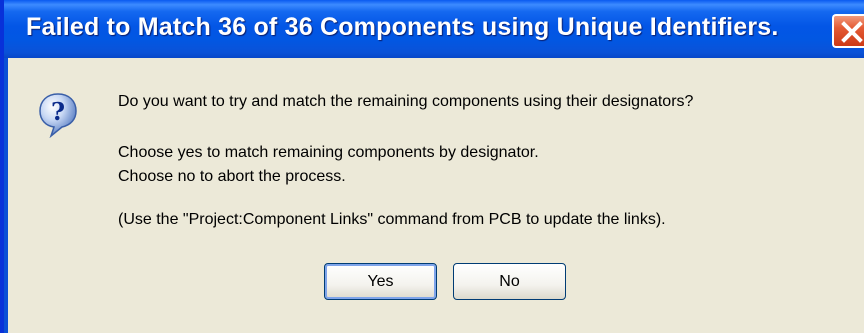  I want to click on yes-button: Yes, so click(380, 281).